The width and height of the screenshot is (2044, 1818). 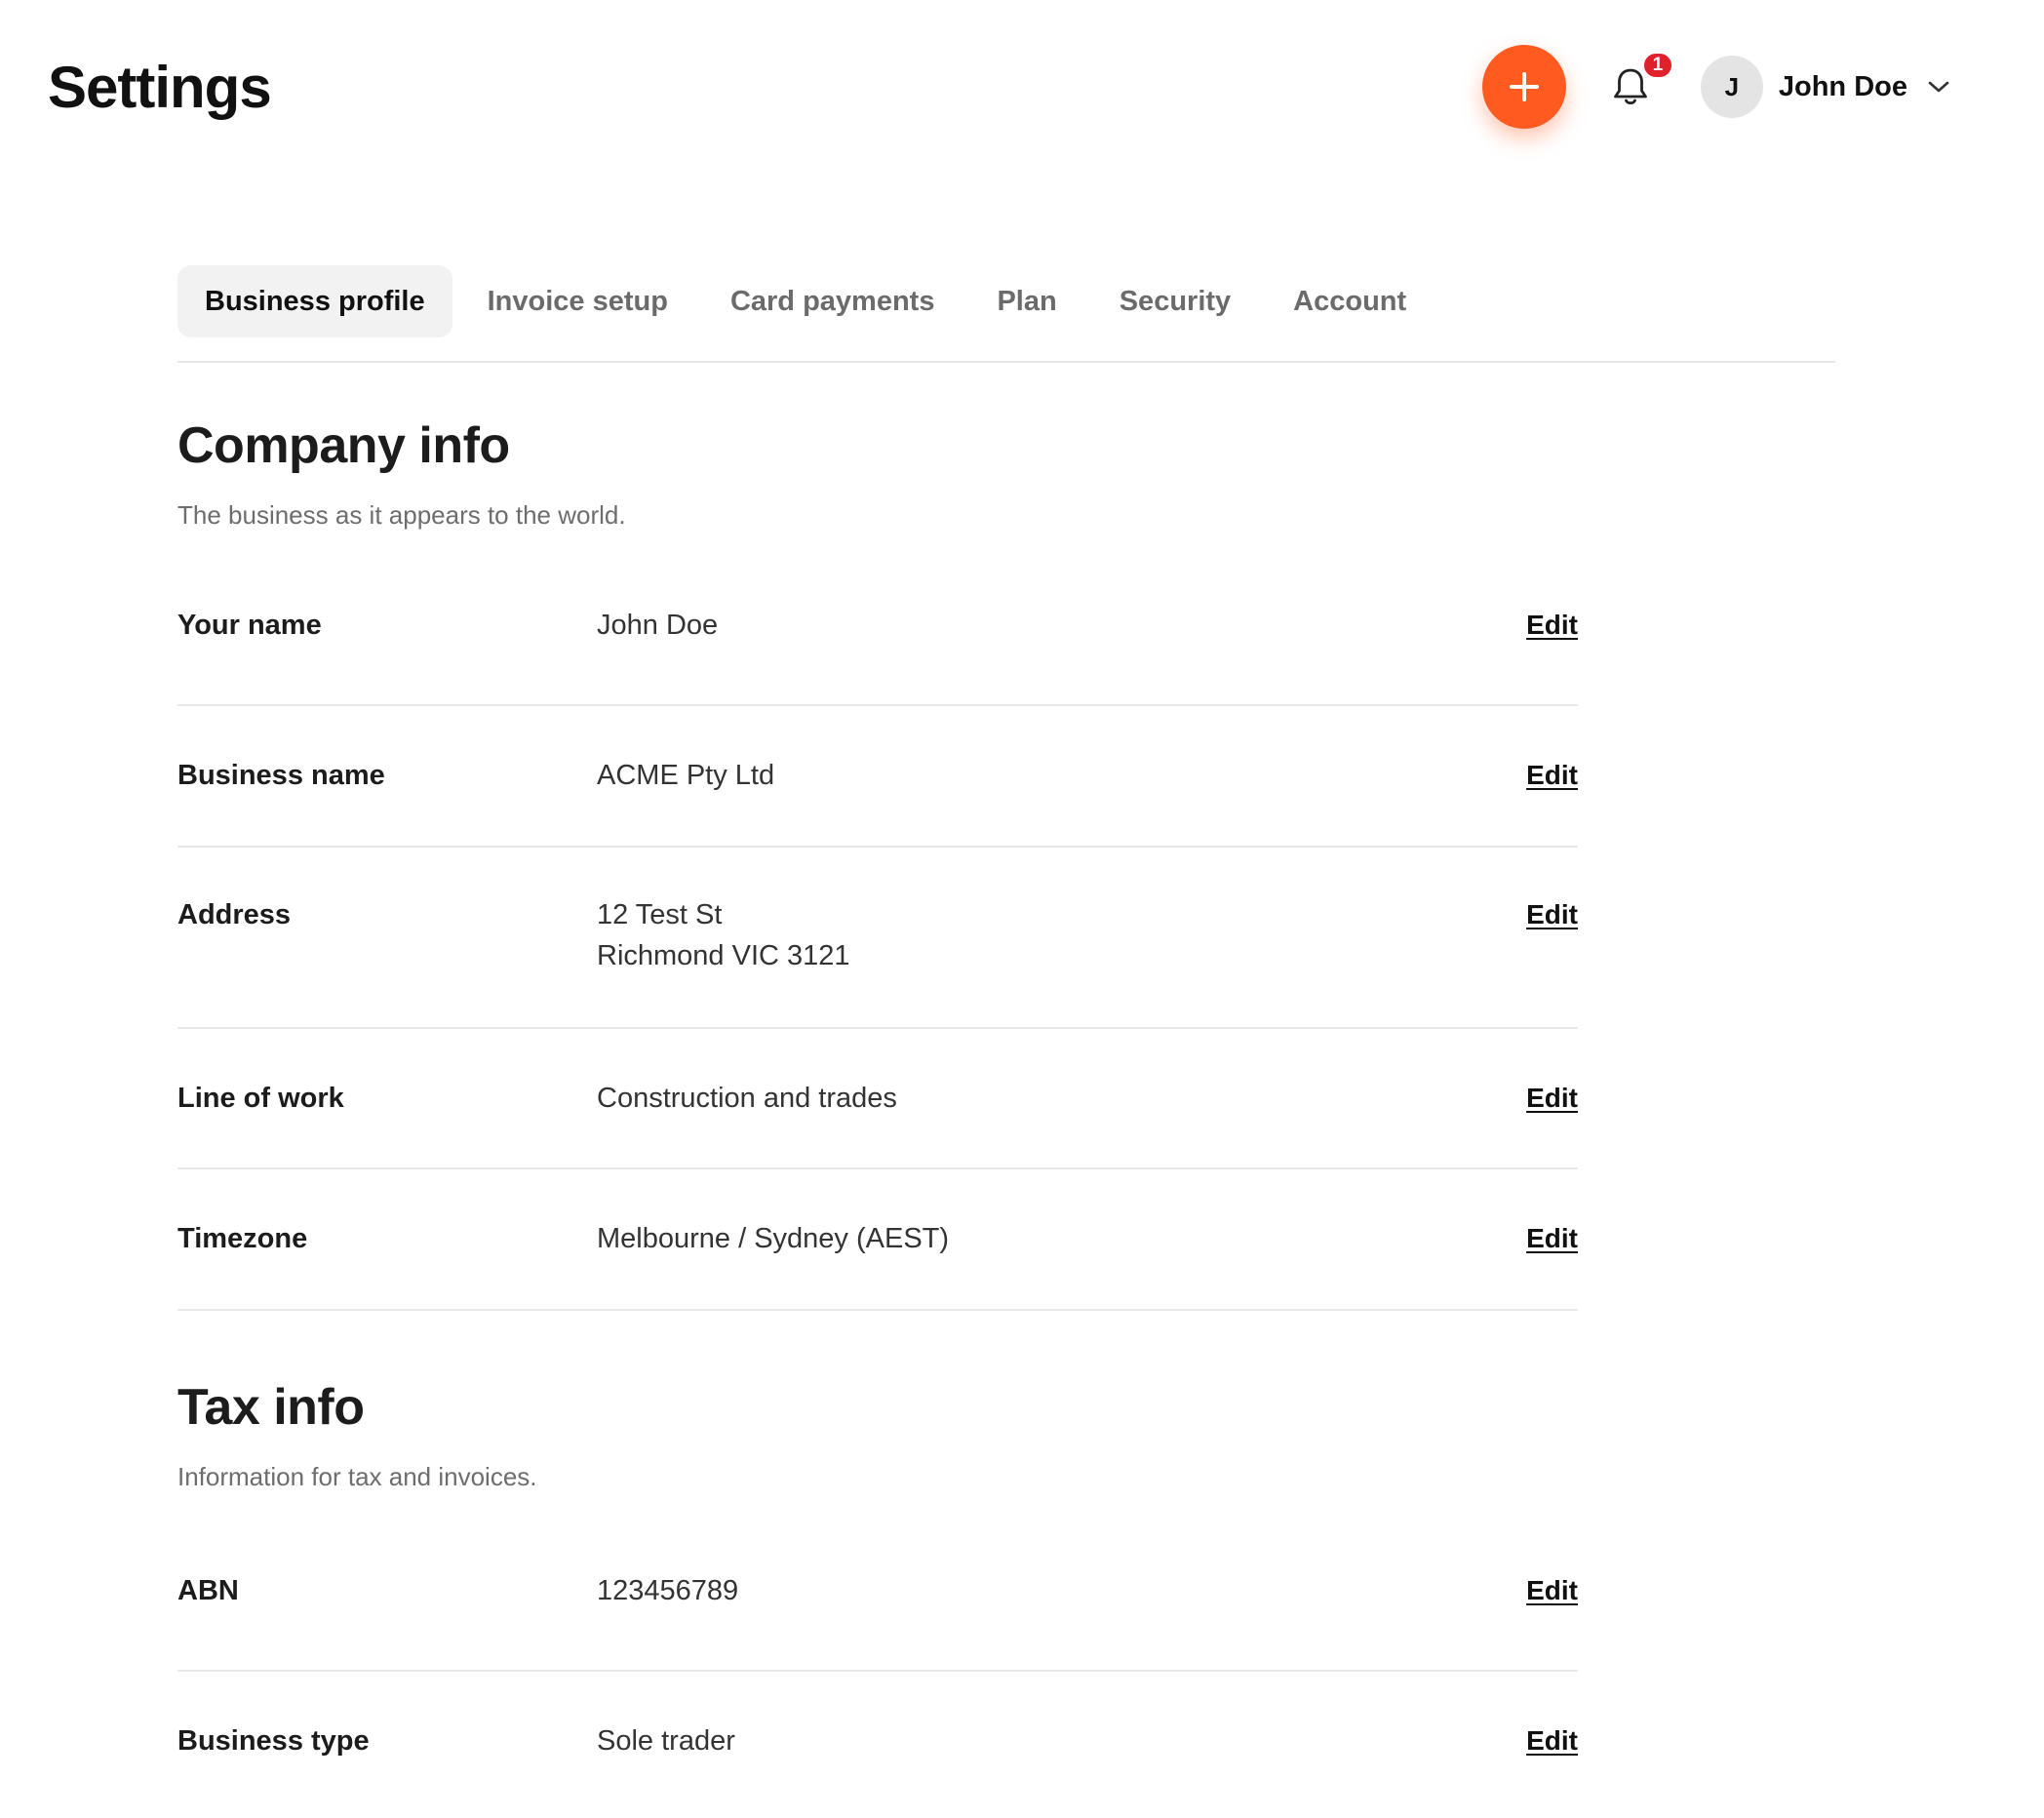 I want to click on field-label: ABN, so click(x=208, y=1590).